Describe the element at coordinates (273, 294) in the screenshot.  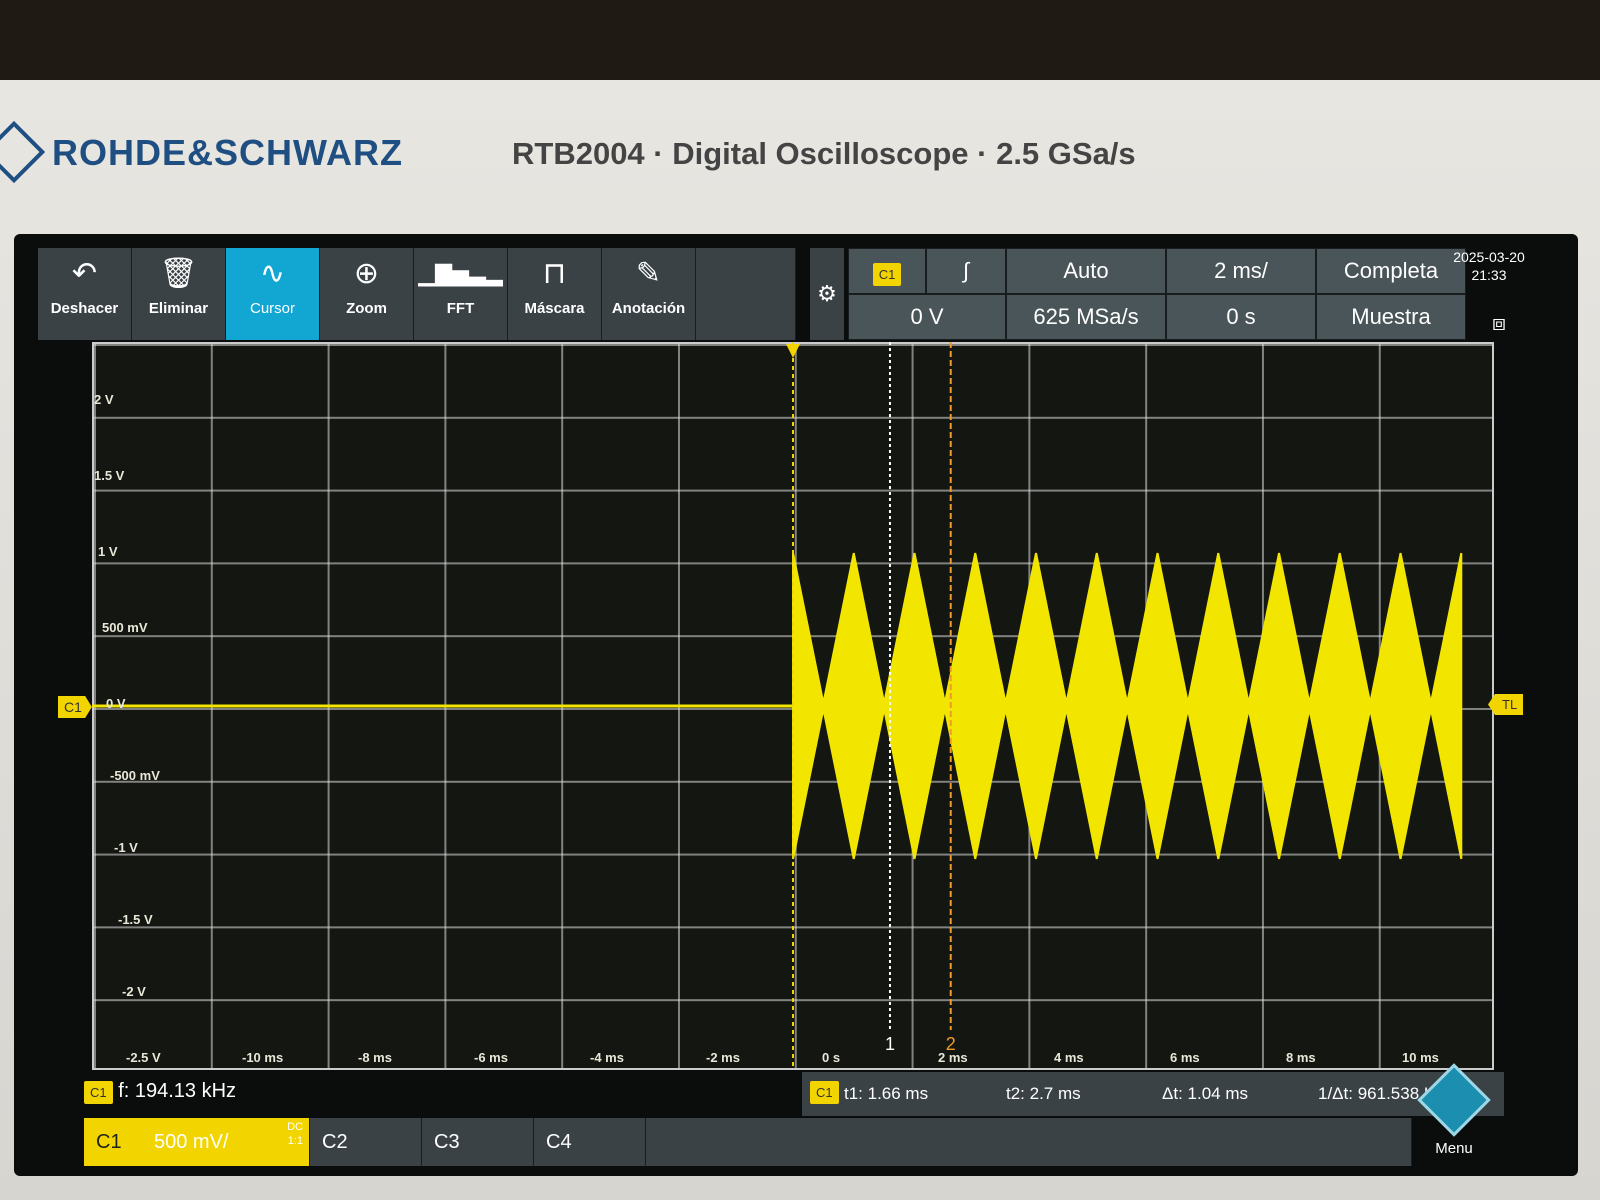
I see `cursor-button: ∿ Cursor` at that location.